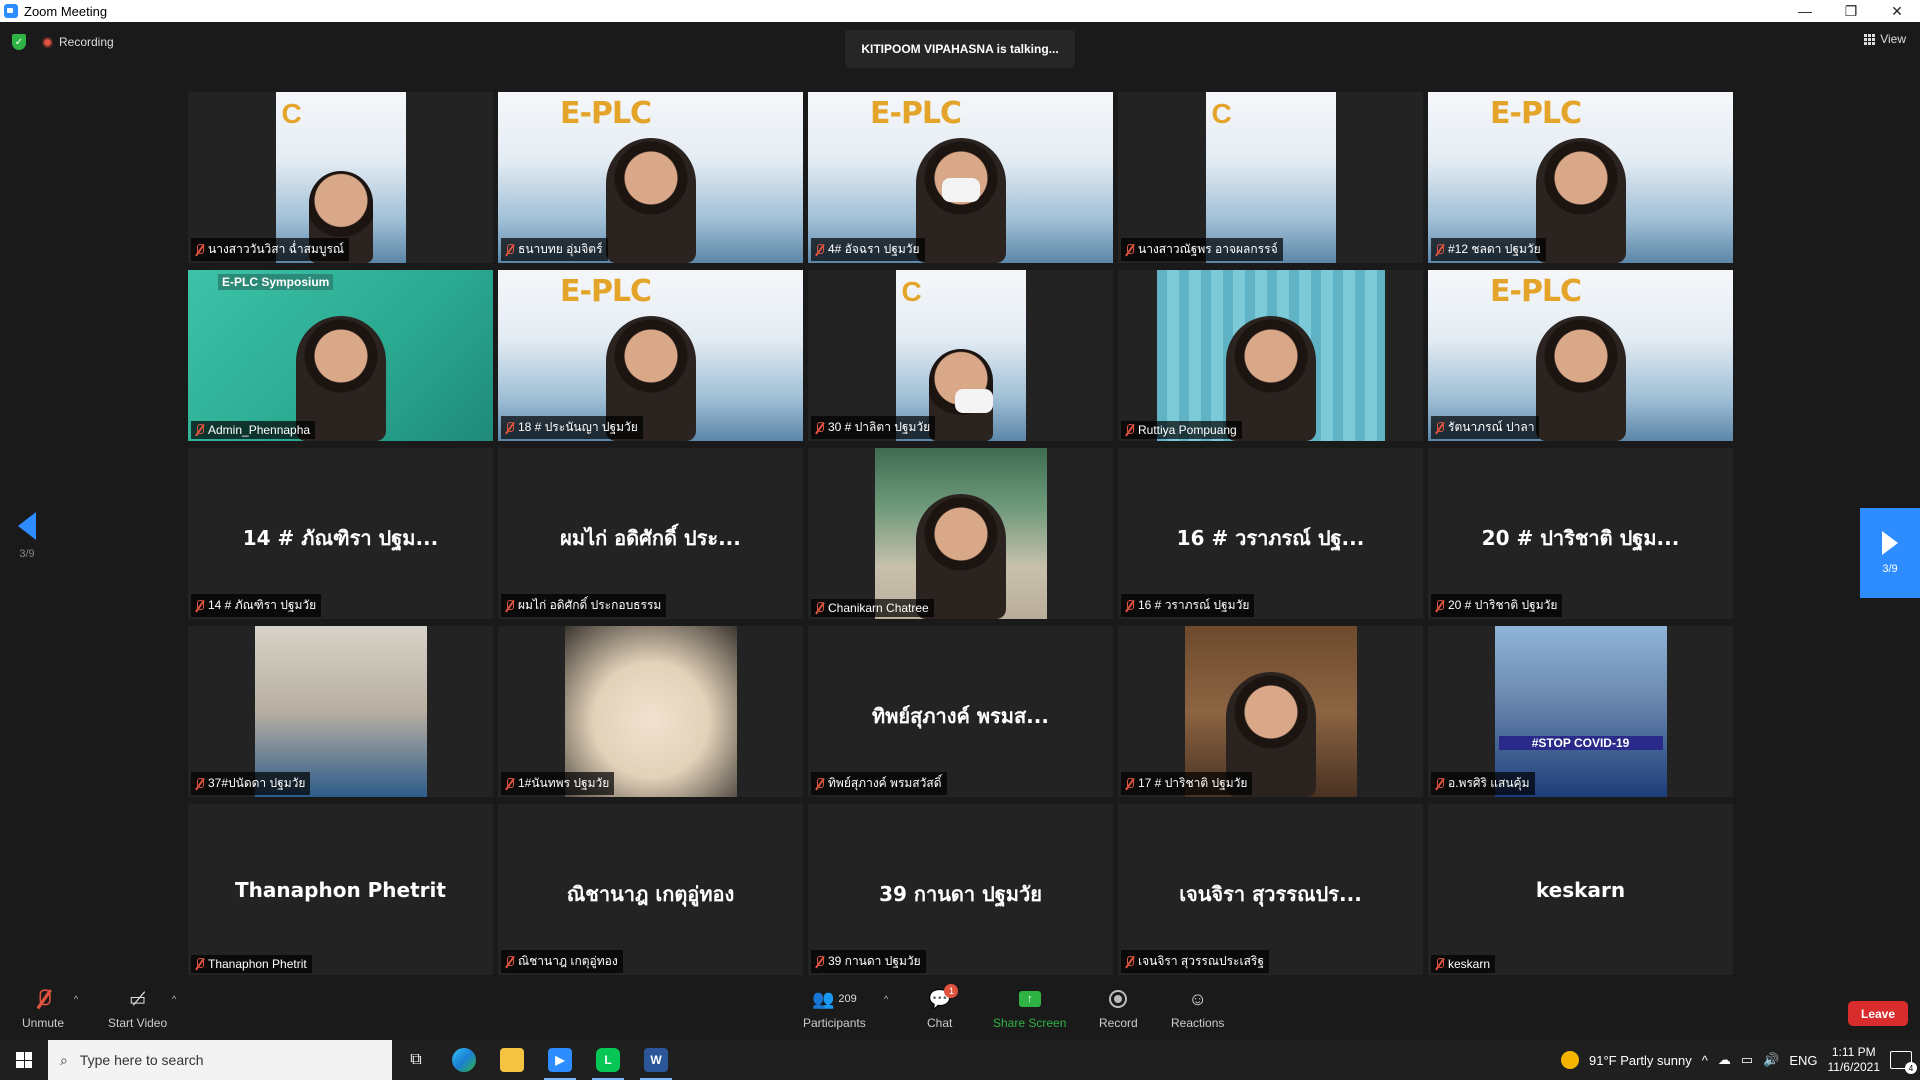 This screenshot has height=1080, width=1920. What do you see at coordinates (834, 1009) in the screenshot?
I see `participants-button: 👥 209 Participants` at bounding box center [834, 1009].